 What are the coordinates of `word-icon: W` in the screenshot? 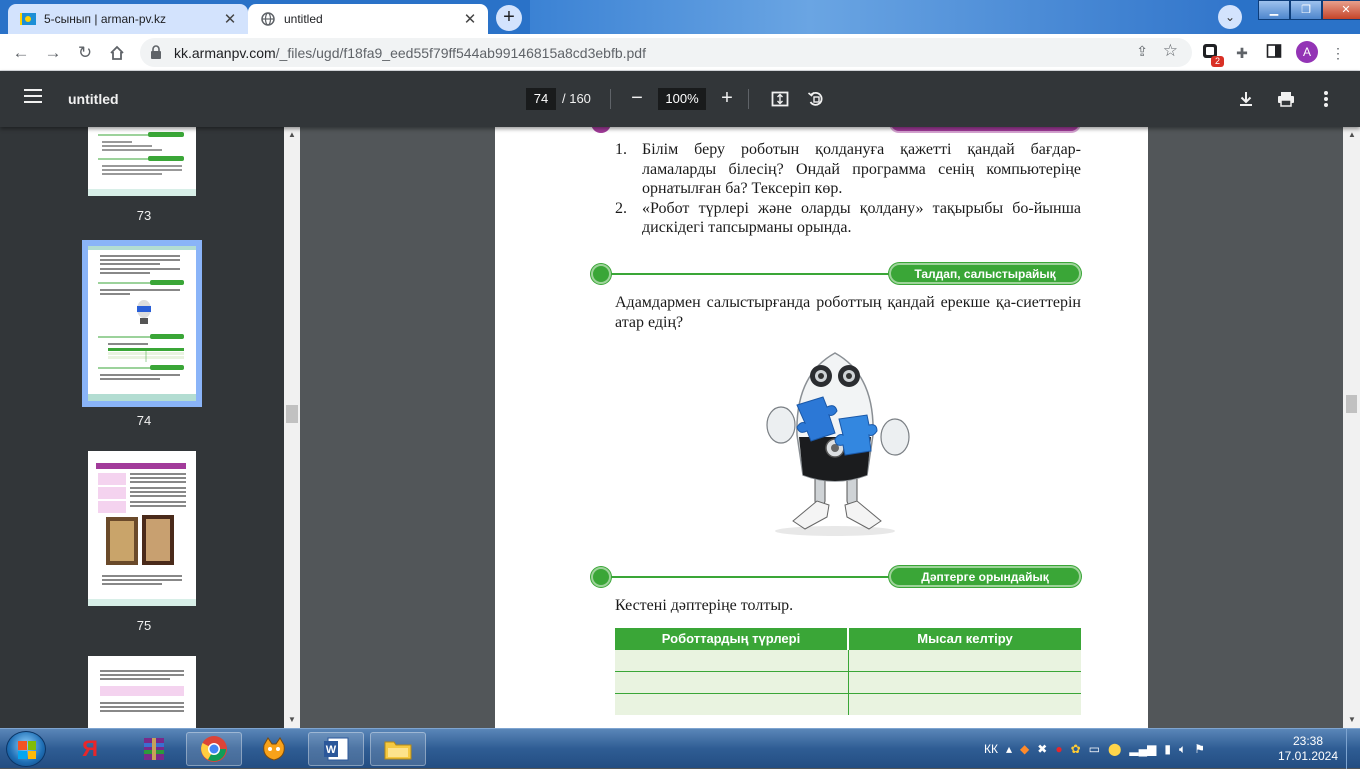 It's located at (336, 749).